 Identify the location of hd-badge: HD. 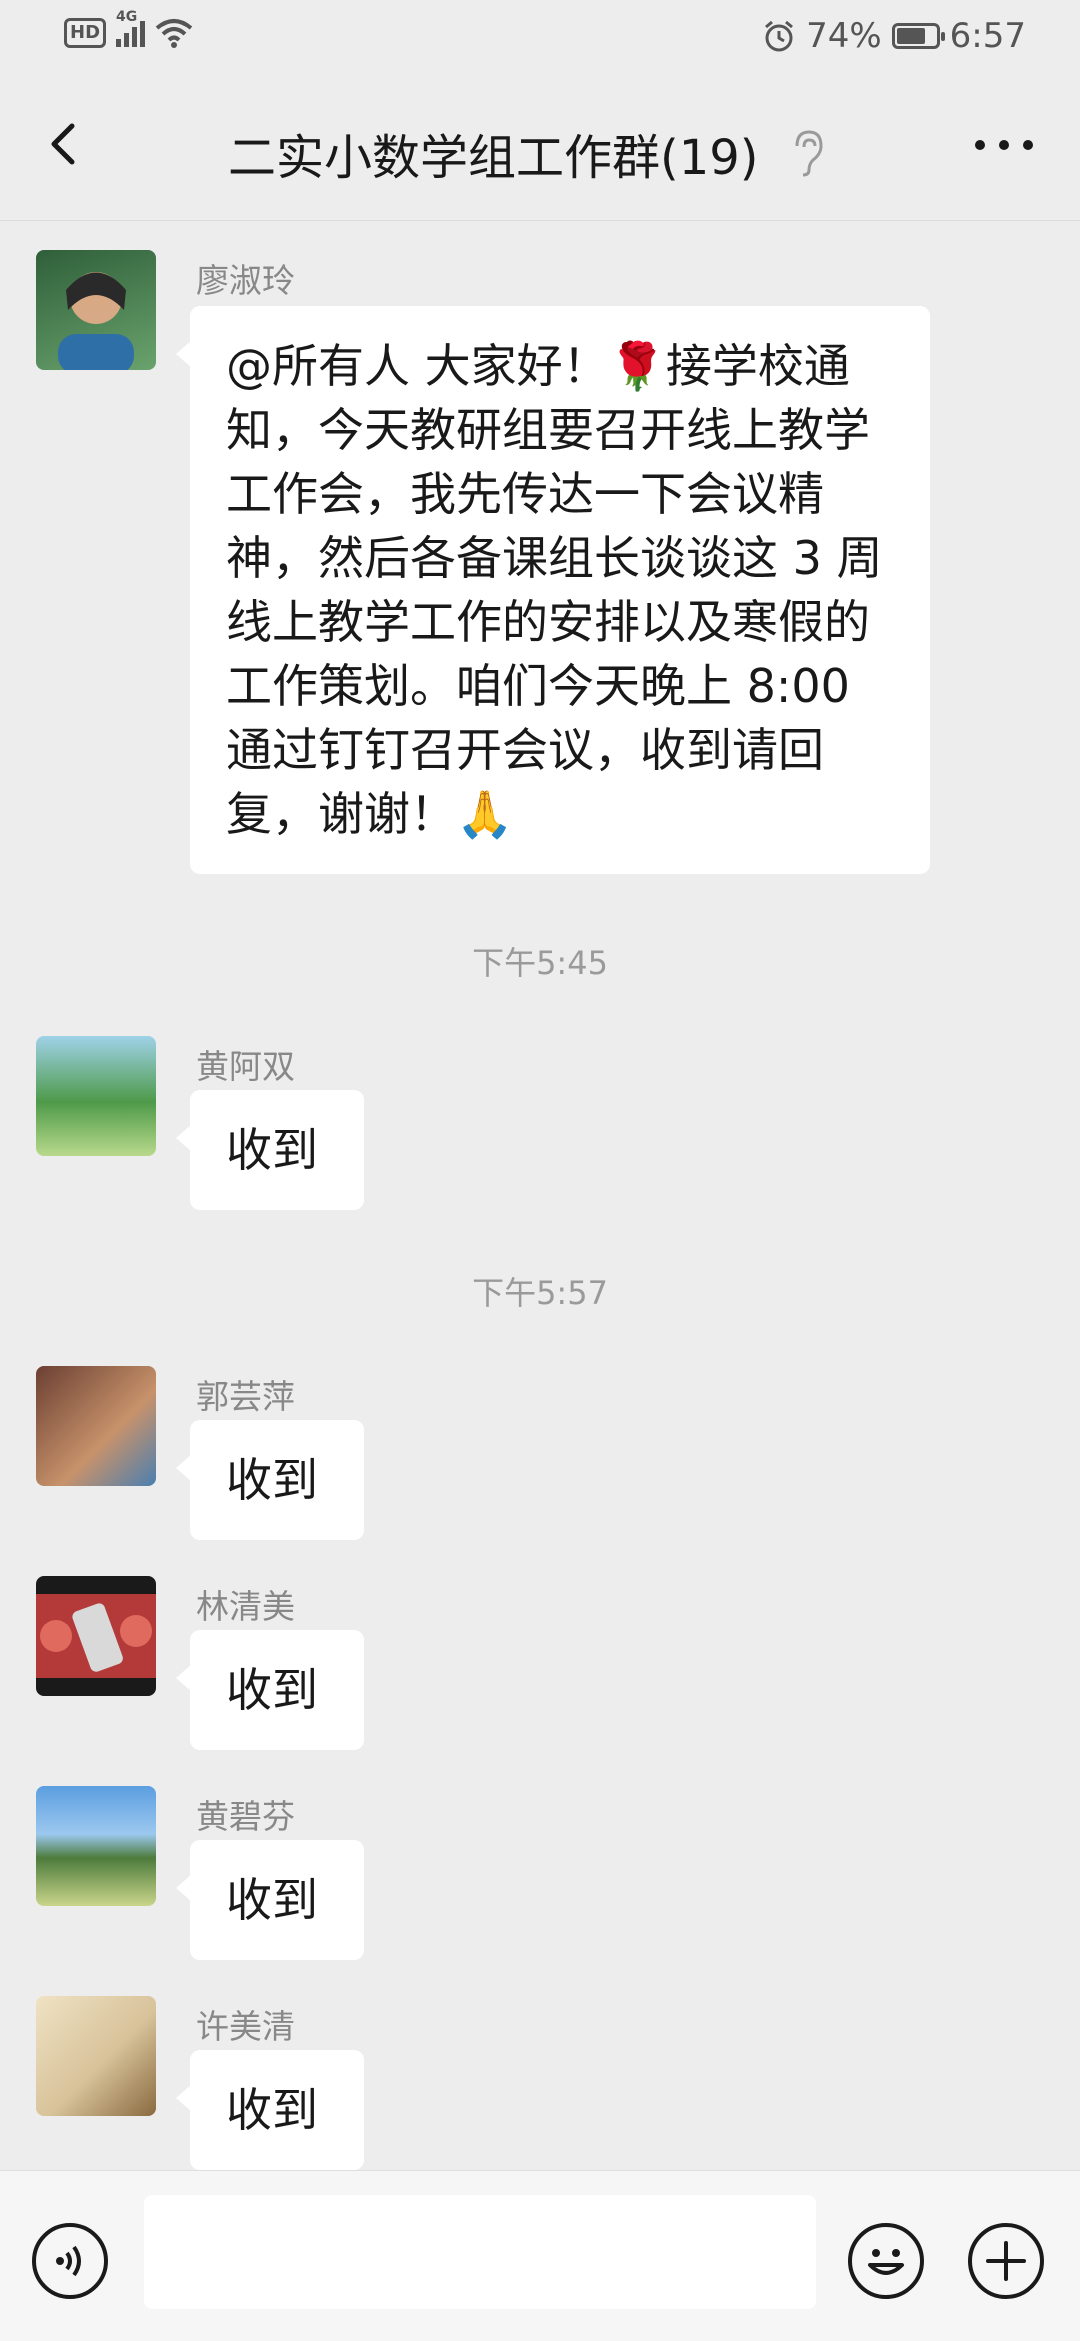
(85, 33).